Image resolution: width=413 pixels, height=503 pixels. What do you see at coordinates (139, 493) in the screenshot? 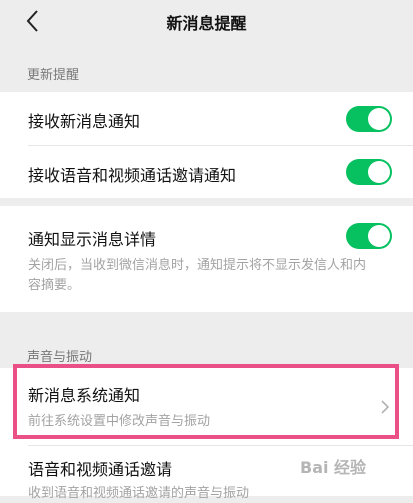
I see `row-desc-call-invite-sound: 收到语音和视频通话邀请的声音与振动` at bounding box center [139, 493].